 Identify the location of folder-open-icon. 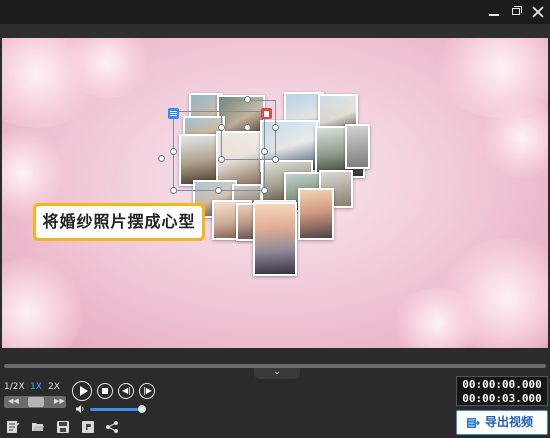
(38, 427).